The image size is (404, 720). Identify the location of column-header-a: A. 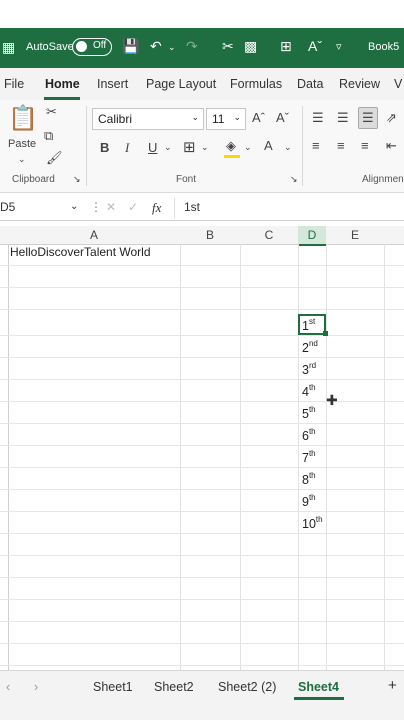
(94, 235).